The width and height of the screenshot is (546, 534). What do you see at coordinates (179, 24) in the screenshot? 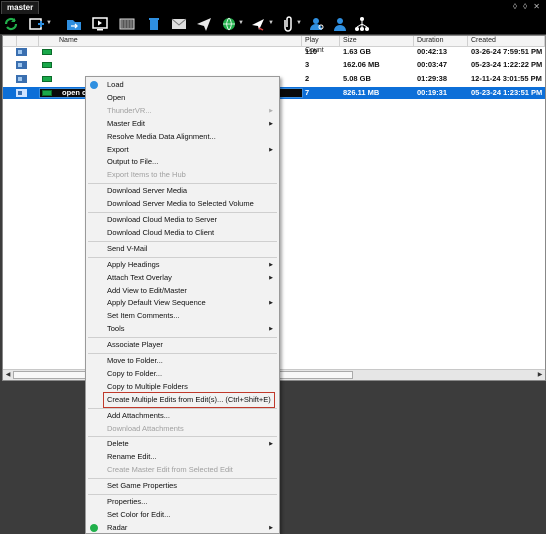
I see `mail-icon` at bounding box center [179, 24].